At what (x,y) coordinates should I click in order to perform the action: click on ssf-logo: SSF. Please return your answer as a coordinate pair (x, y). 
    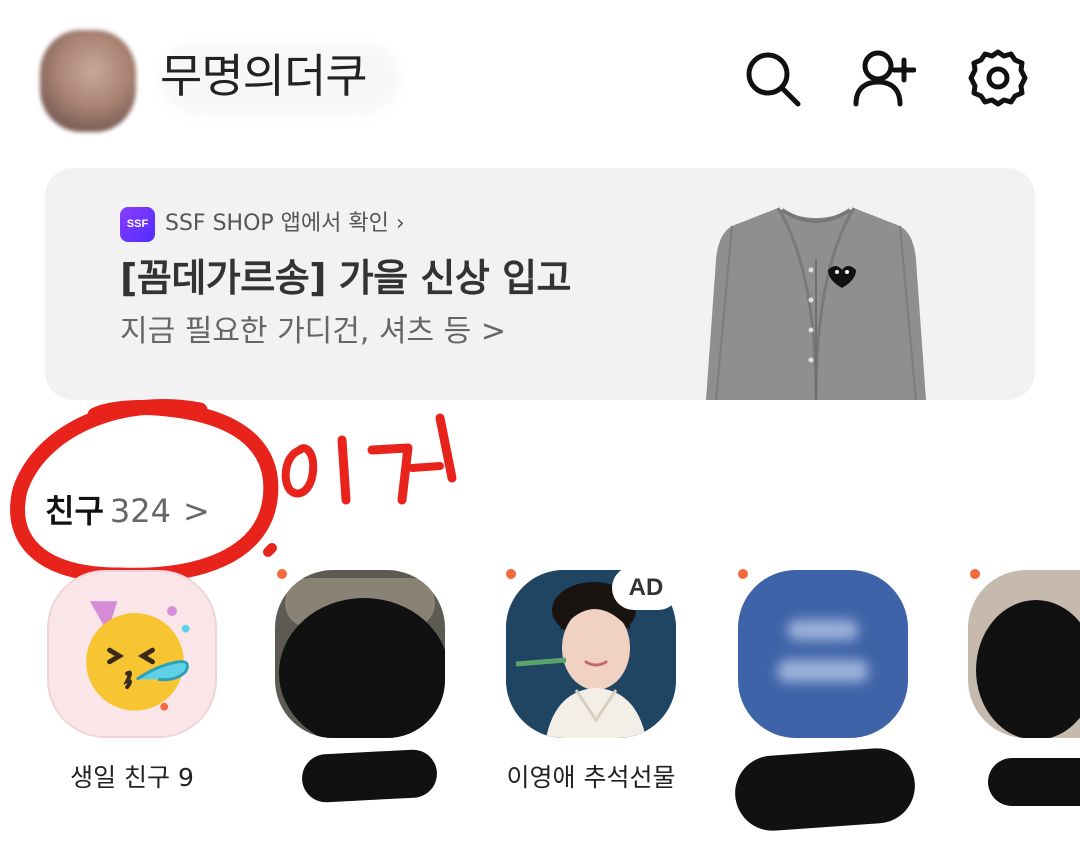
    Looking at the image, I should click on (137, 224).